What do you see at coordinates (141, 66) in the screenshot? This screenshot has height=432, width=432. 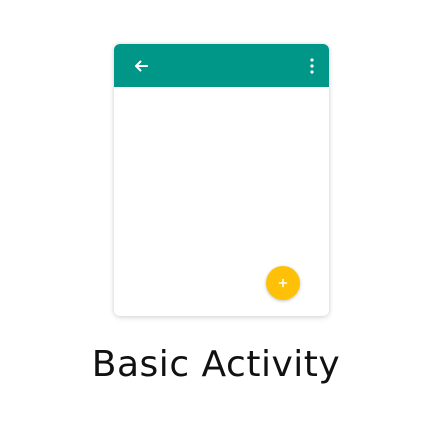 I see `back-arrow-icon` at bounding box center [141, 66].